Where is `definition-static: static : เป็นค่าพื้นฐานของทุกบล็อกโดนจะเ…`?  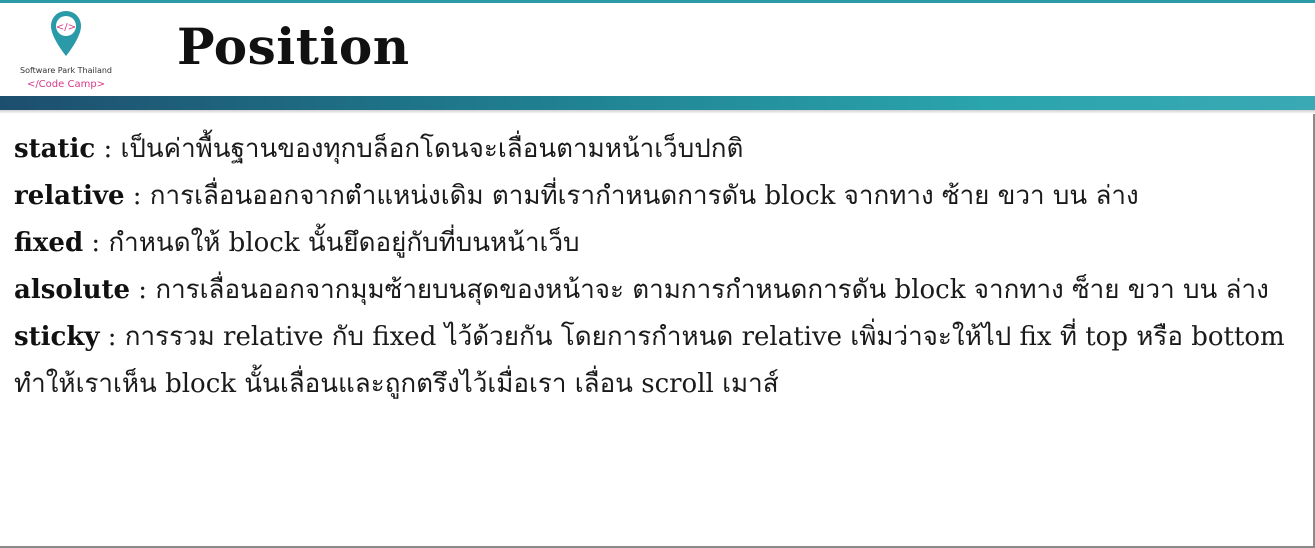 definition-static: static : เป็นค่าพื้นฐานของทุกบล็อกโดนจะเ… is located at coordinates (659, 149).